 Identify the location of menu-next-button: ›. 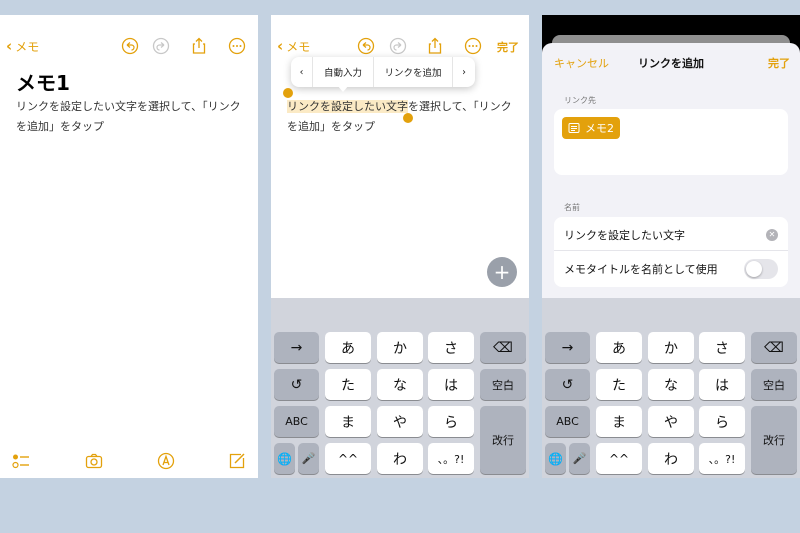
(464, 72).